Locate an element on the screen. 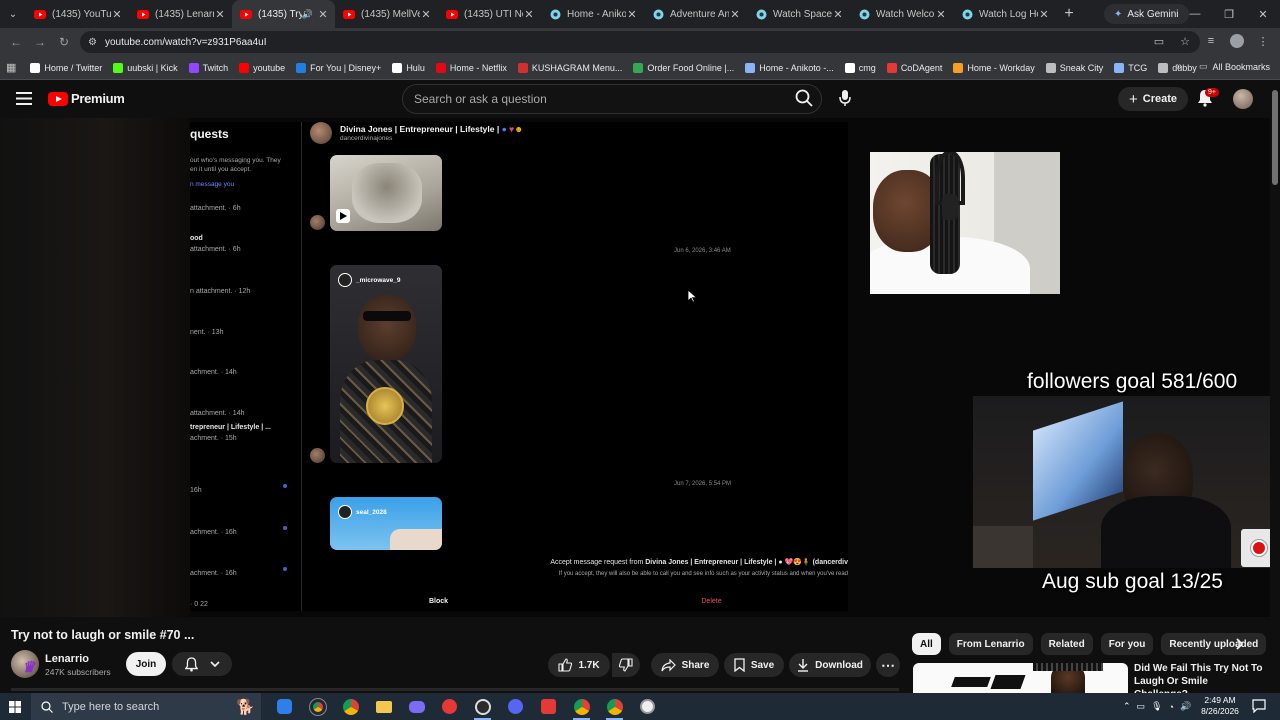 This screenshot has height=720, width=1280. bookmark-item: Twitch is located at coordinates (208, 67).